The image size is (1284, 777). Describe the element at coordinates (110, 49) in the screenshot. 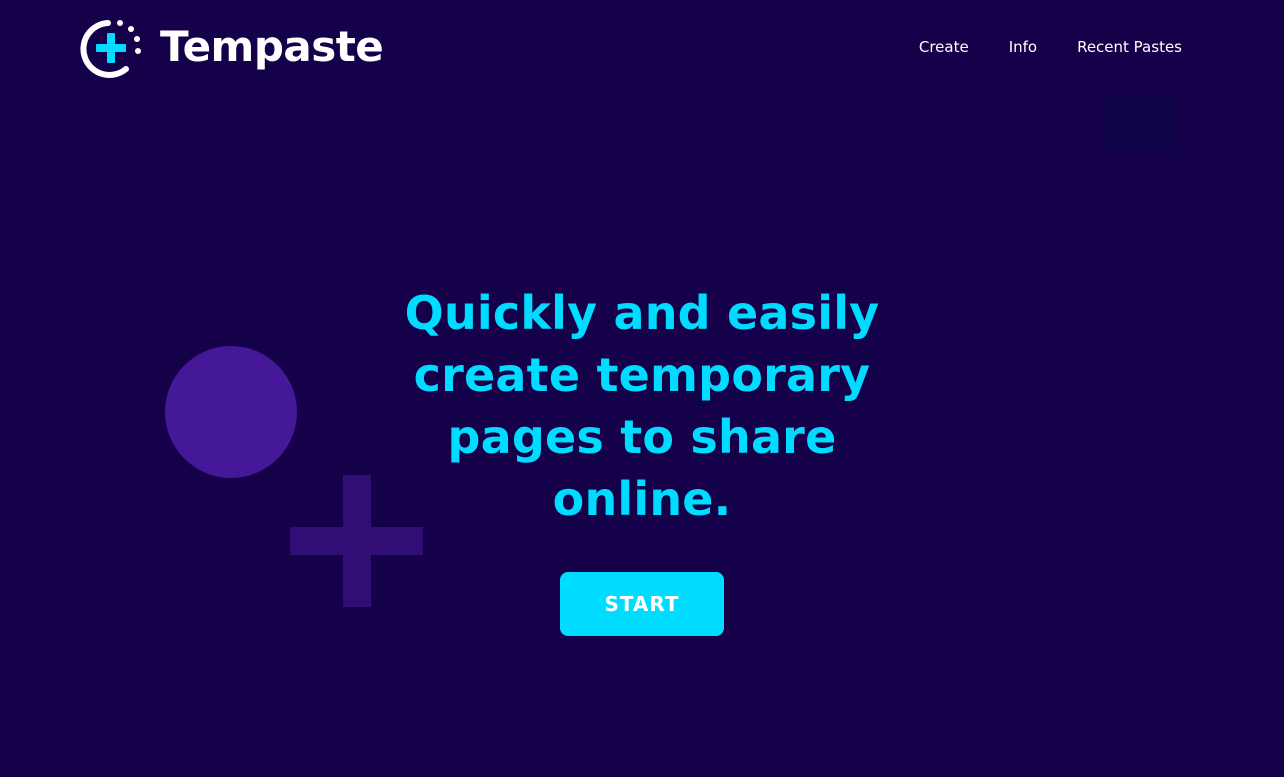

I see `plus-clock-icon` at that location.